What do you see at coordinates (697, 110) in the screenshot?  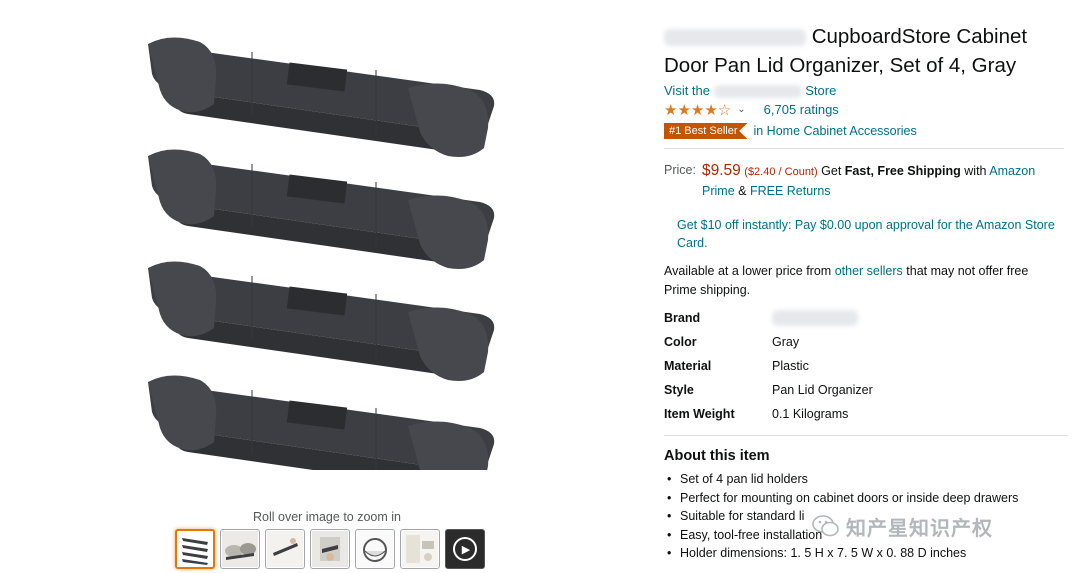 I see `star-rating-icon: ★★★★☆` at bounding box center [697, 110].